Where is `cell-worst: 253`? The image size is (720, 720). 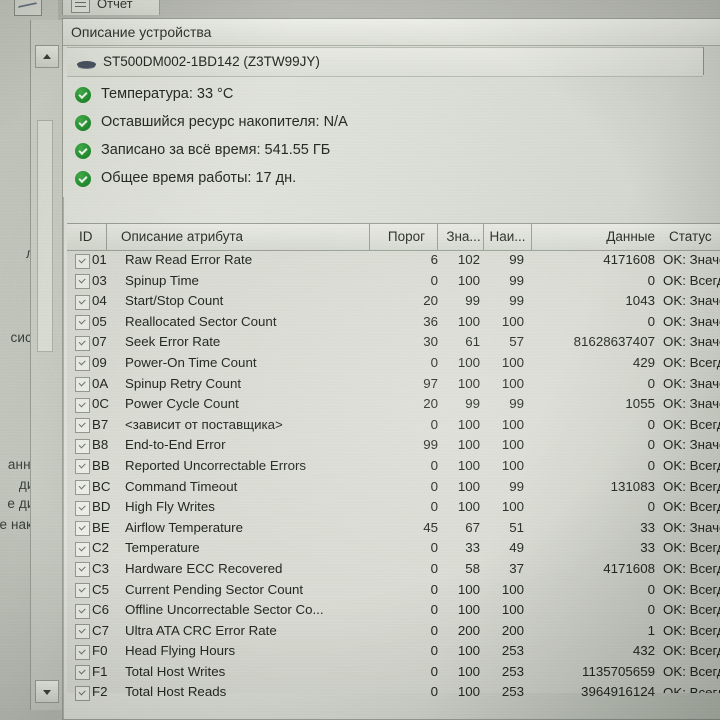
cell-worst: 253 is located at coordinates (512, 671).